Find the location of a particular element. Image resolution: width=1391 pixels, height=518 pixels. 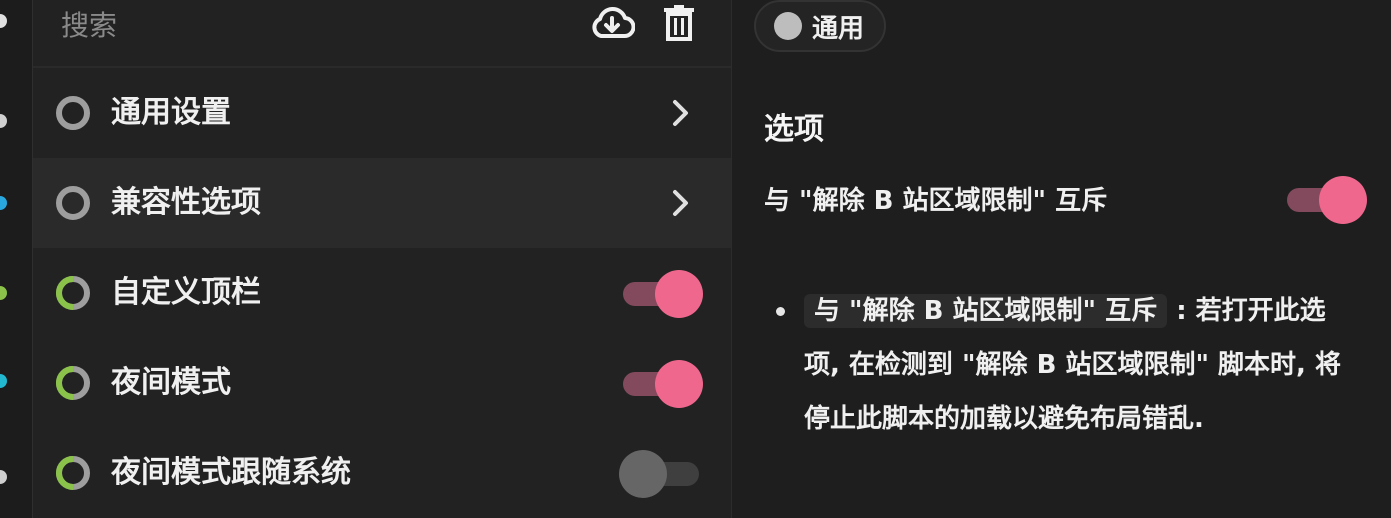

dark-mode-follow-system-toggle is located at coordinates (661, 474).